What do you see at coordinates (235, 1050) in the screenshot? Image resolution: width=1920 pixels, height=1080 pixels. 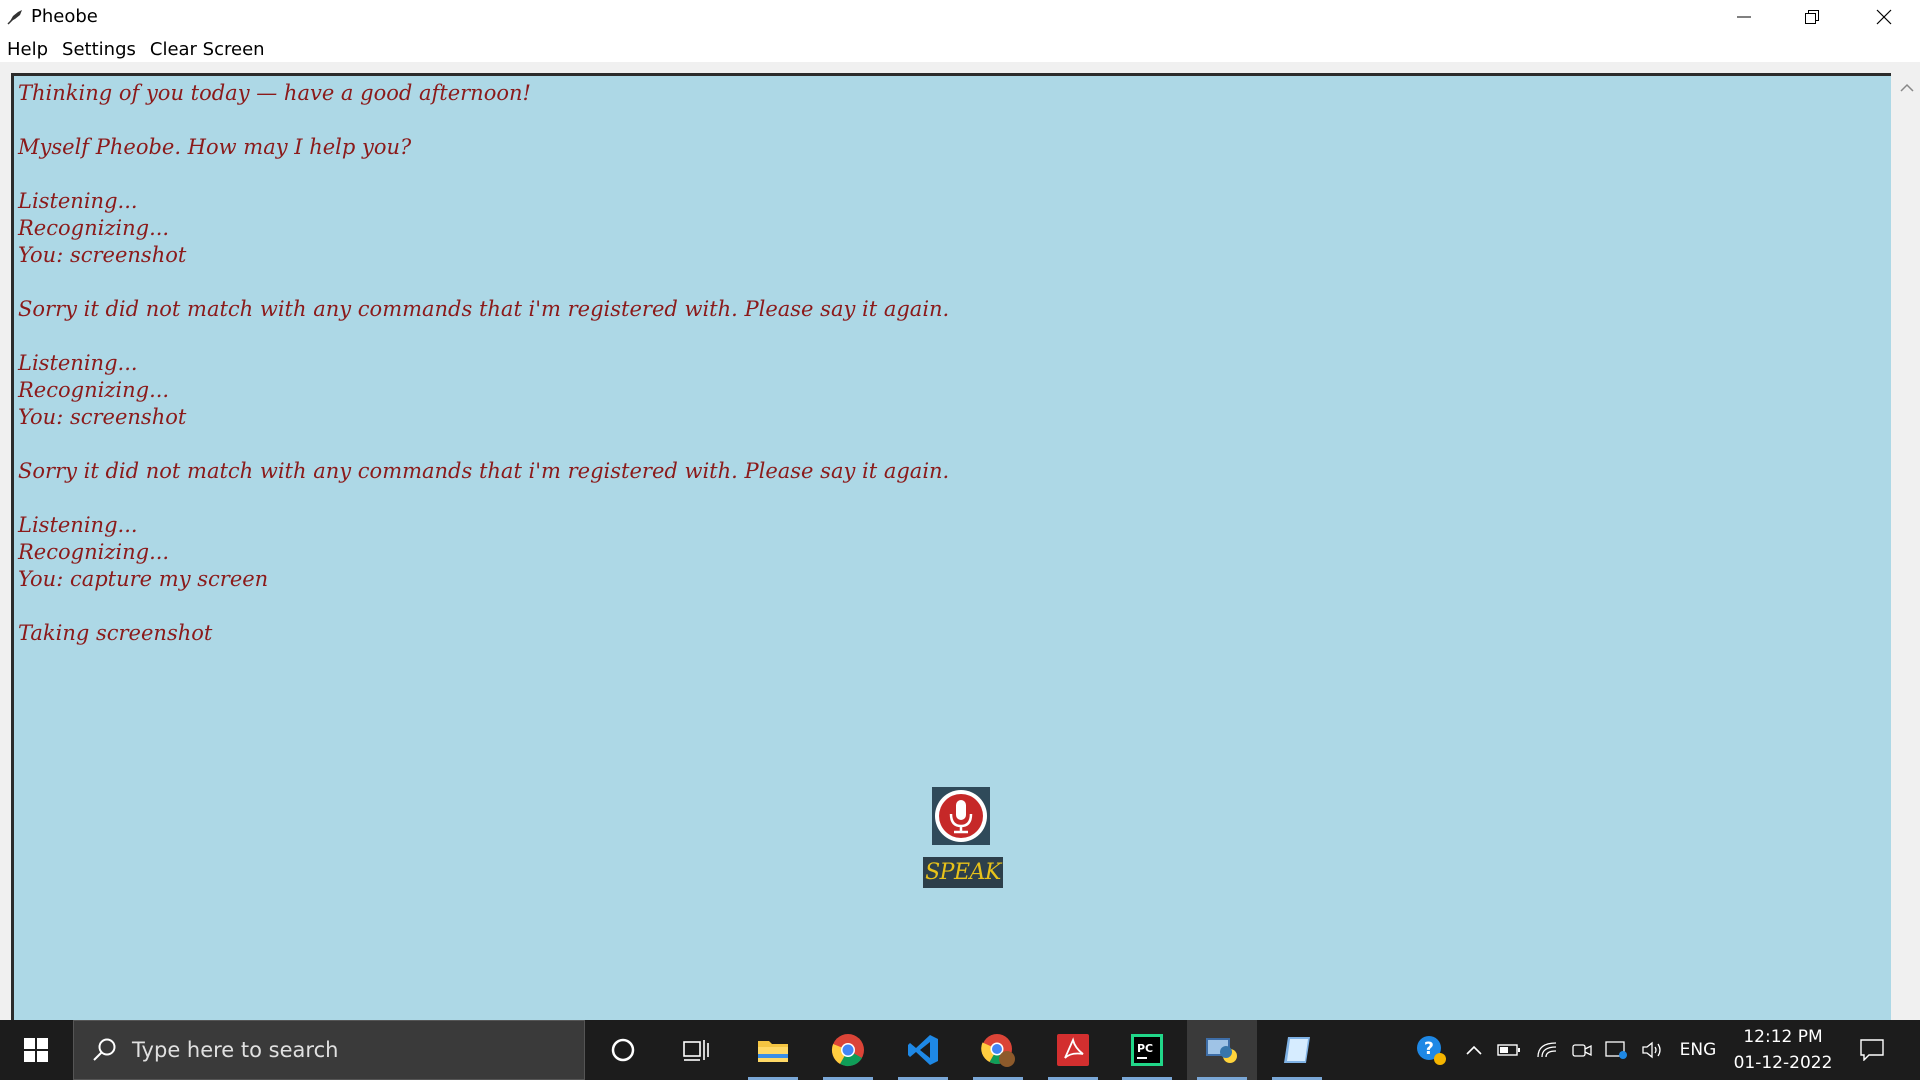 I see `search-placeholder: Type here to search` at bounding box center [235, 1050].